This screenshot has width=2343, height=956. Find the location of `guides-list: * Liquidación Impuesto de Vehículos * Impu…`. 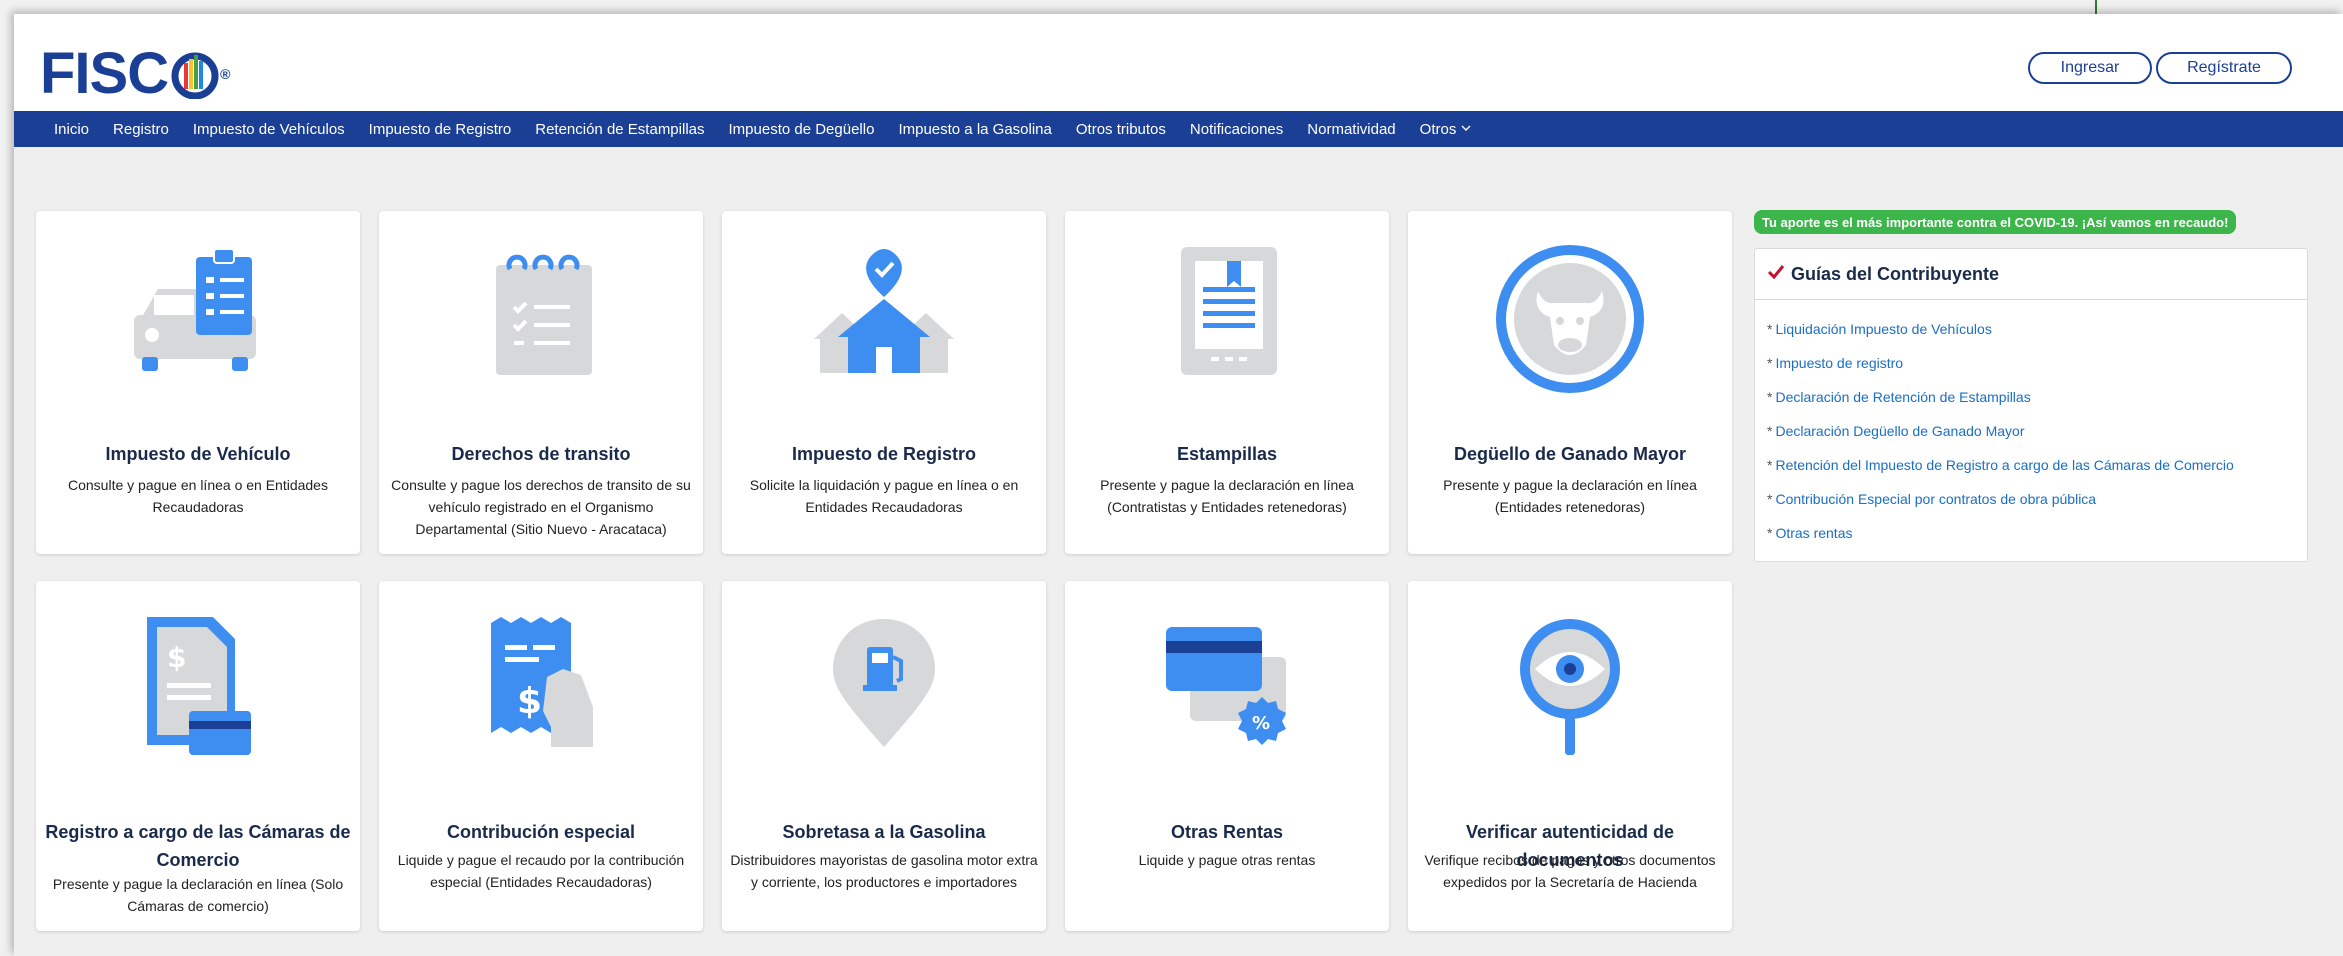

guides-list: * Liquidación Impuesto de Vehículos * Impu… is located at coordinates (2031, 425).